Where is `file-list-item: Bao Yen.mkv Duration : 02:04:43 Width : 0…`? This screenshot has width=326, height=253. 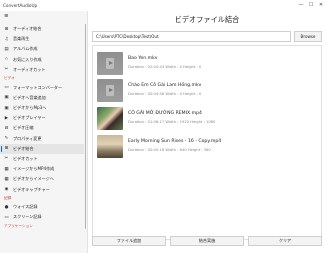 file-list-item: Bao Yen.mkv Duration : 02:04:43 Width : 0… is located at coordinates (207, 63).